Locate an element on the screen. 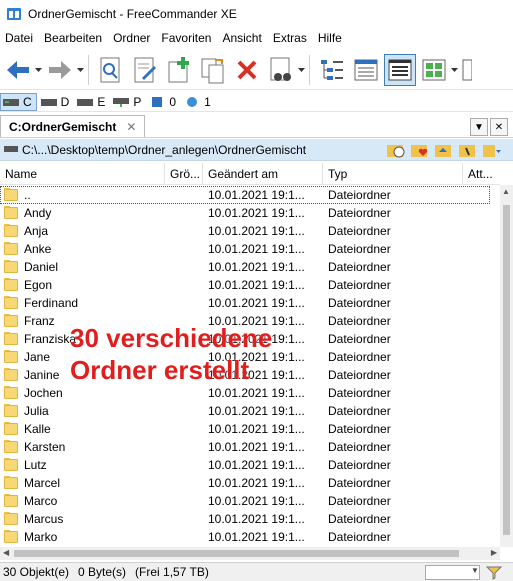 The width and height of the screenshot is (513, 581). details-view-button is located at coordinates (366, 70).